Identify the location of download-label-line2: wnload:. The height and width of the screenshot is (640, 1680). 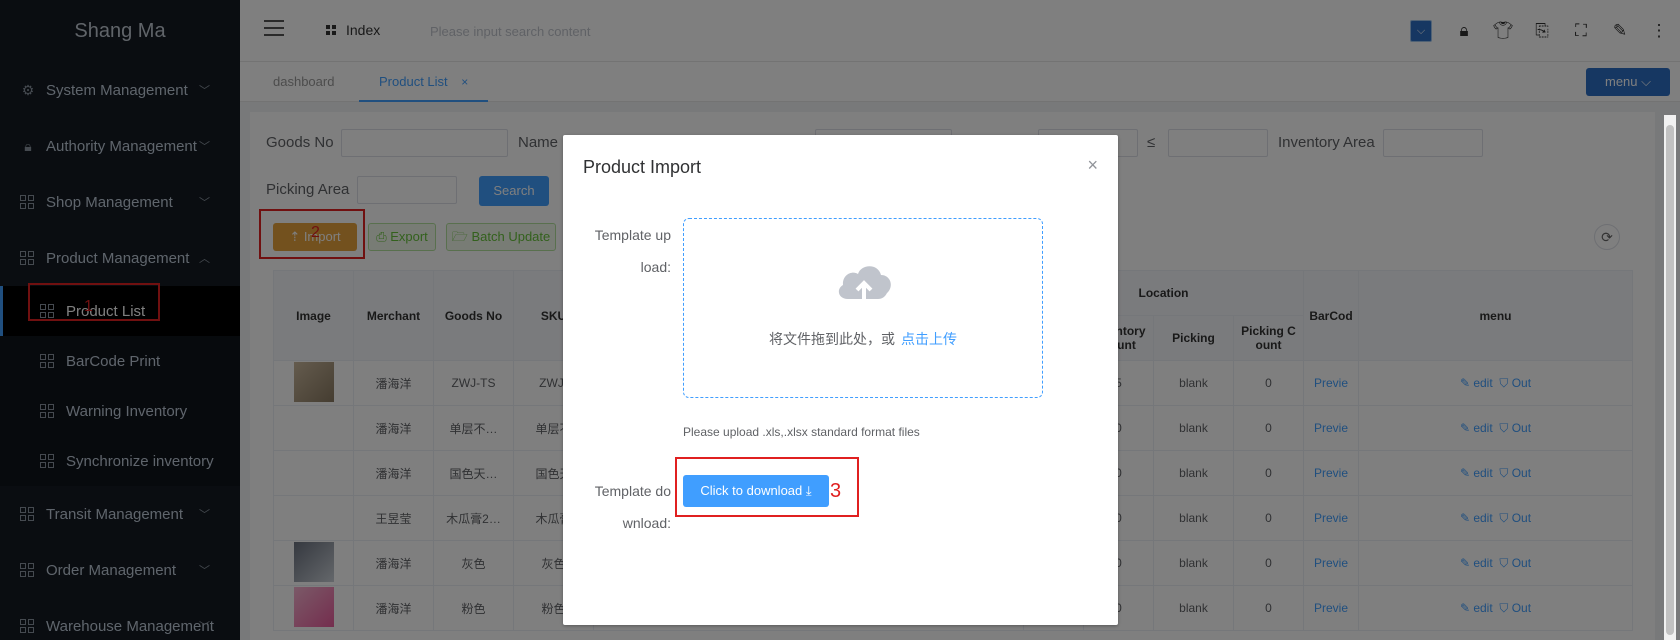
(646, 523).